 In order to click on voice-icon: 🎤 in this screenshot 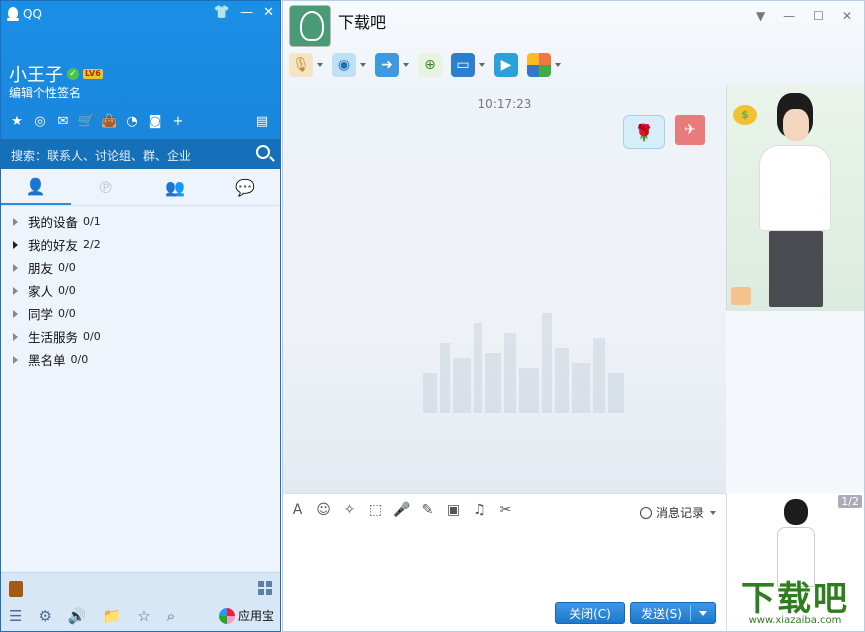, I will do `click(401, 510)`.